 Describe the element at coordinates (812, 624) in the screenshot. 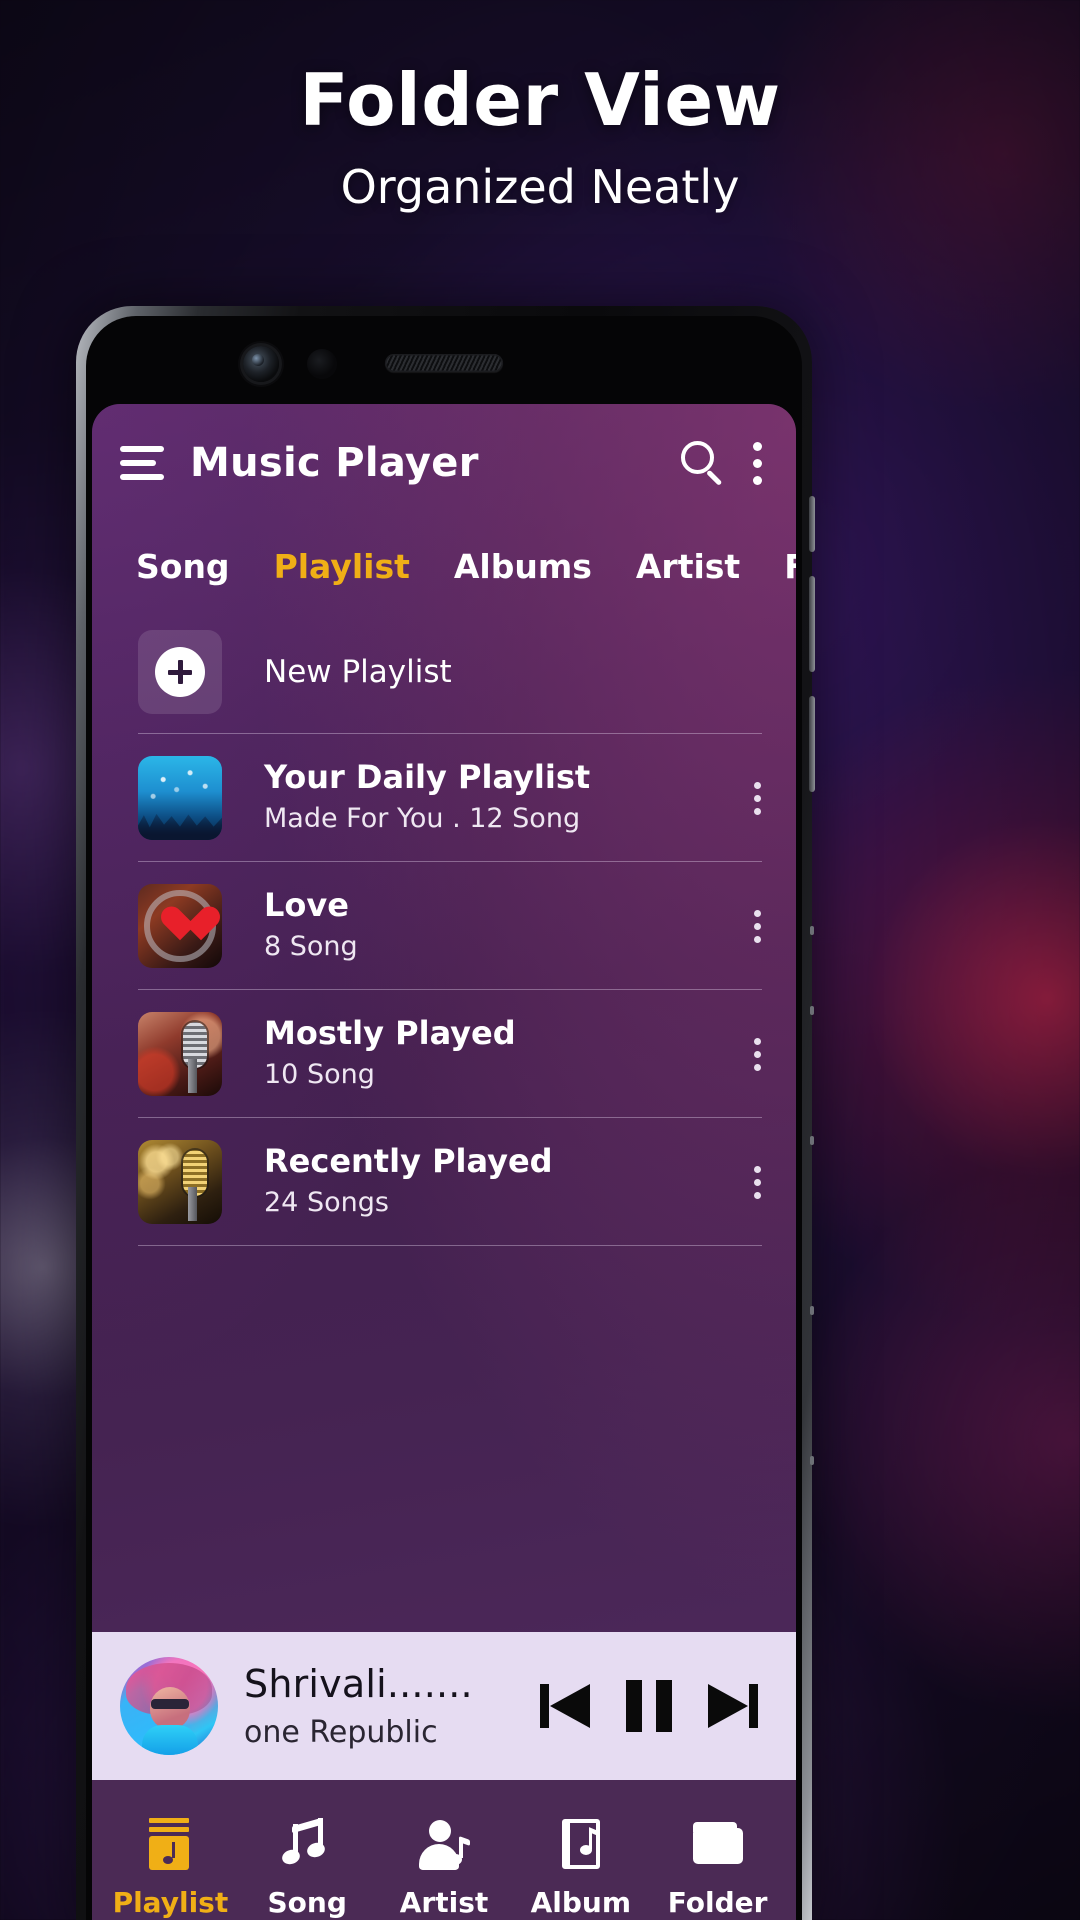

I see `phone-side-button-volume-down` at that location.